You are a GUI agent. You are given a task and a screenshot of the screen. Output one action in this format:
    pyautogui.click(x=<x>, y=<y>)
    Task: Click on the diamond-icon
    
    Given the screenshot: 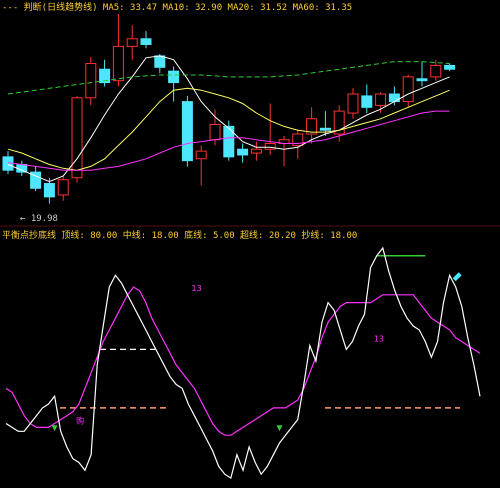 What is the action you would take?
    pyautogui.click(x=457, y=277)
    